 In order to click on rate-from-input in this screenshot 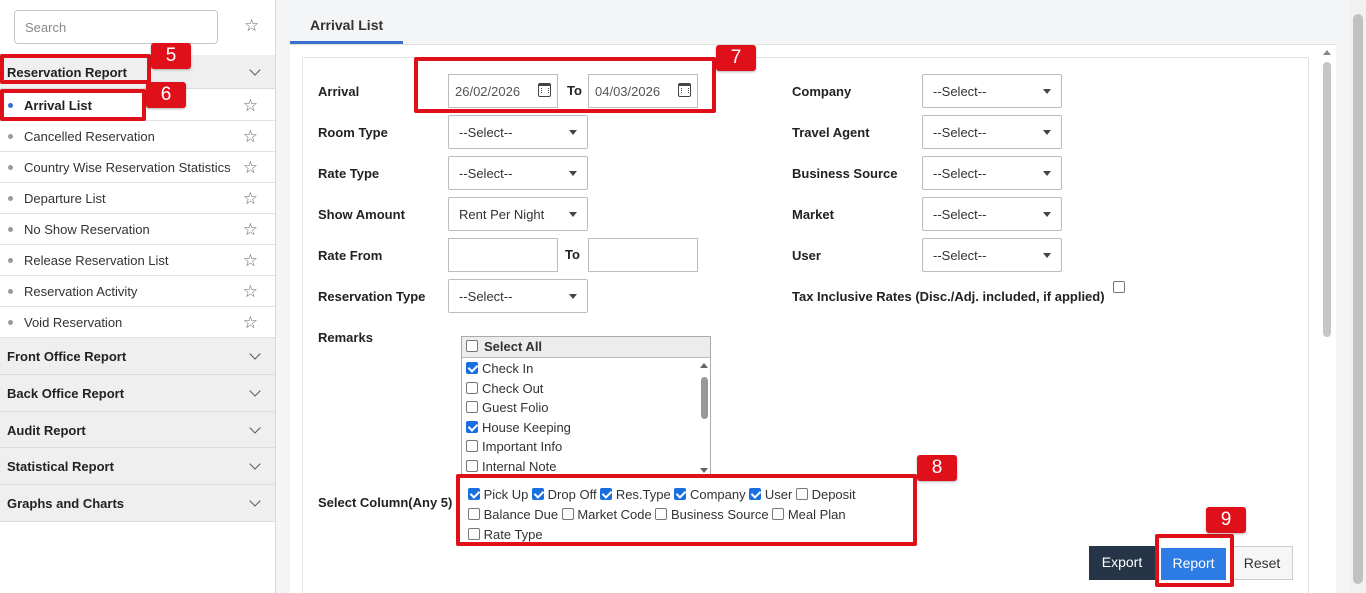, I will do `click(503, 255)`.